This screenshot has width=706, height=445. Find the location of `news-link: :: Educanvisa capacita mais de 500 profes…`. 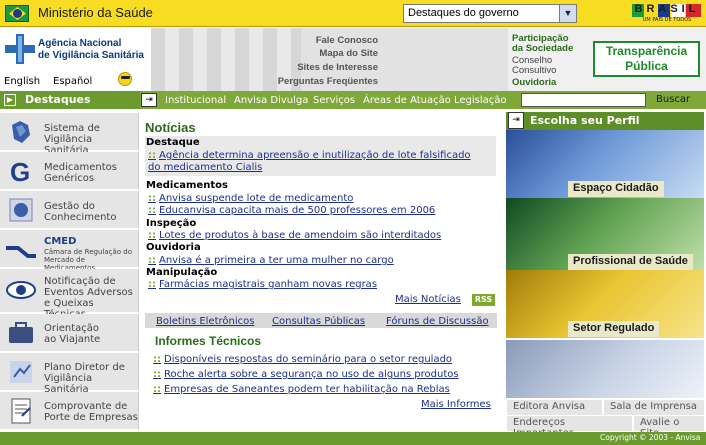

news-link: :: Educanvisa capacita mais de 500 profes… is located at coordinates (291, 210).